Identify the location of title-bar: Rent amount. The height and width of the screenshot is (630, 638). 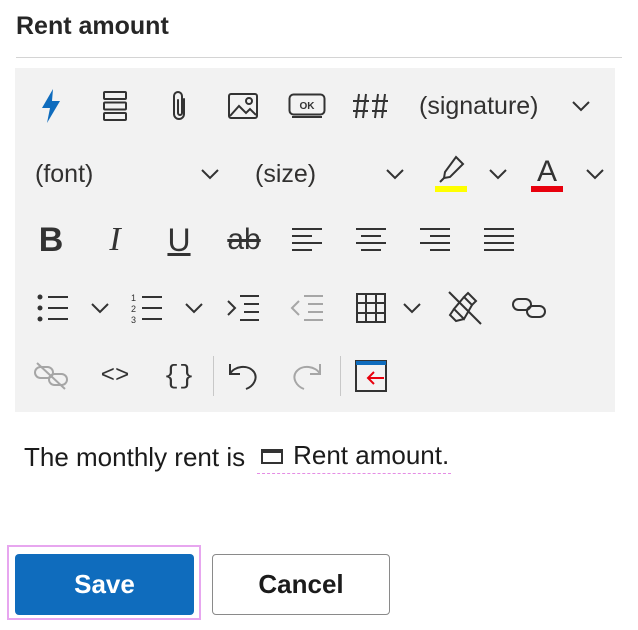
(319, 29).